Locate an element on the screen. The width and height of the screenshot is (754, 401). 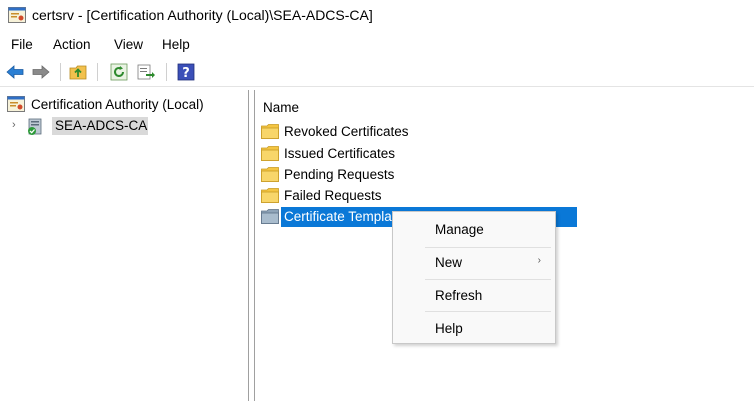
context-menu-refresh: Refresh is located at coordinates (474, 296).